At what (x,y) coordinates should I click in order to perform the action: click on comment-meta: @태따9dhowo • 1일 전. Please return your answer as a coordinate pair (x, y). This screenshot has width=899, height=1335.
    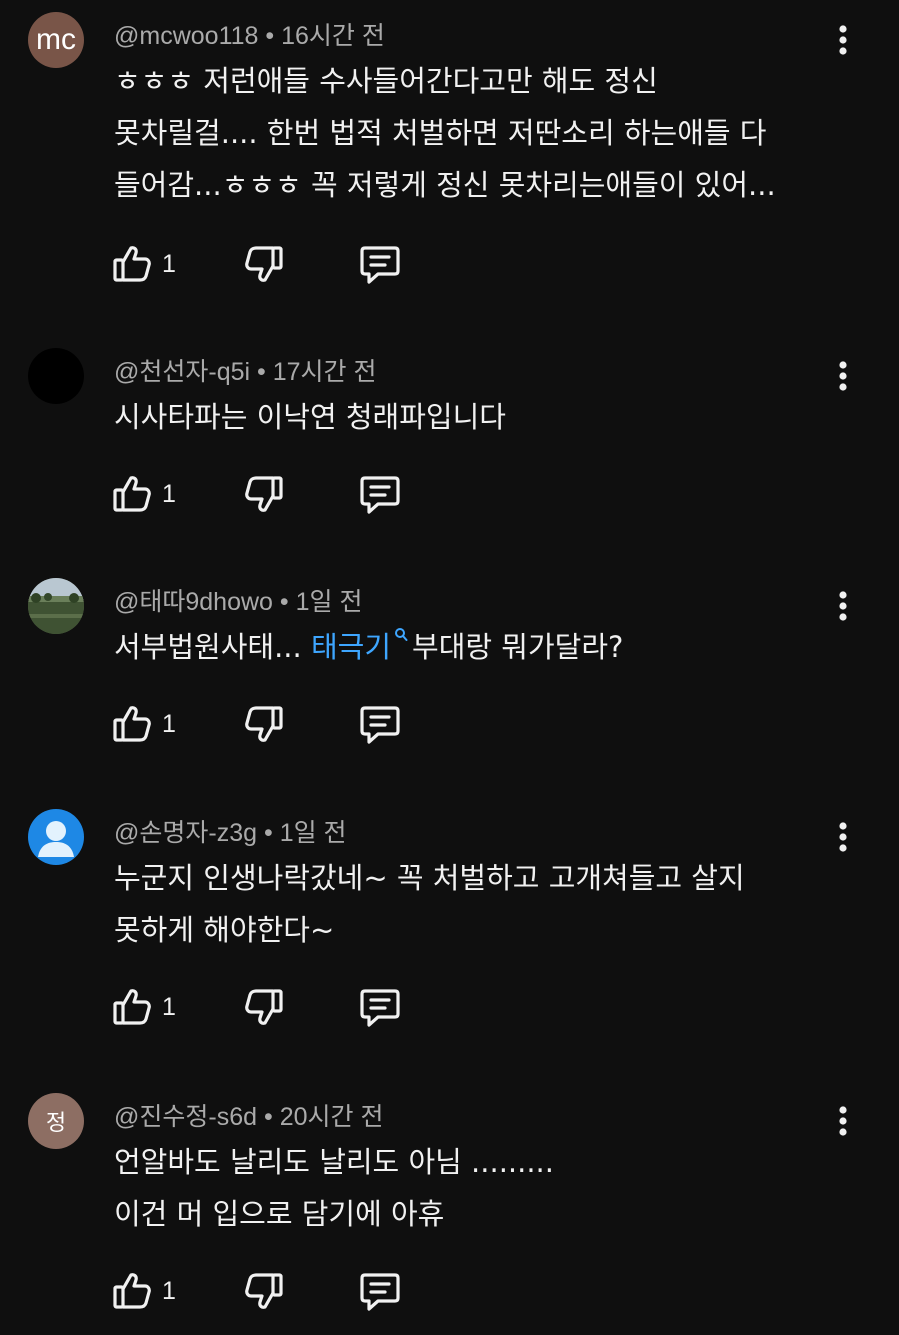
    Looking at the image, I should click on (238, 600).